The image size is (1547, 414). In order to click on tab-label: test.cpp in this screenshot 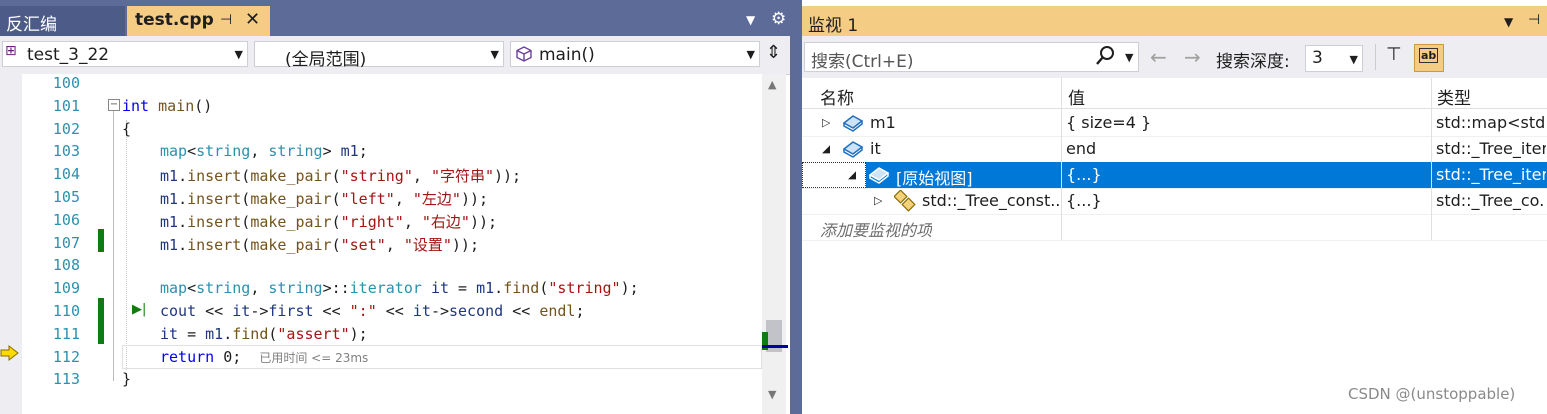, I will do `click(174, 20)`.